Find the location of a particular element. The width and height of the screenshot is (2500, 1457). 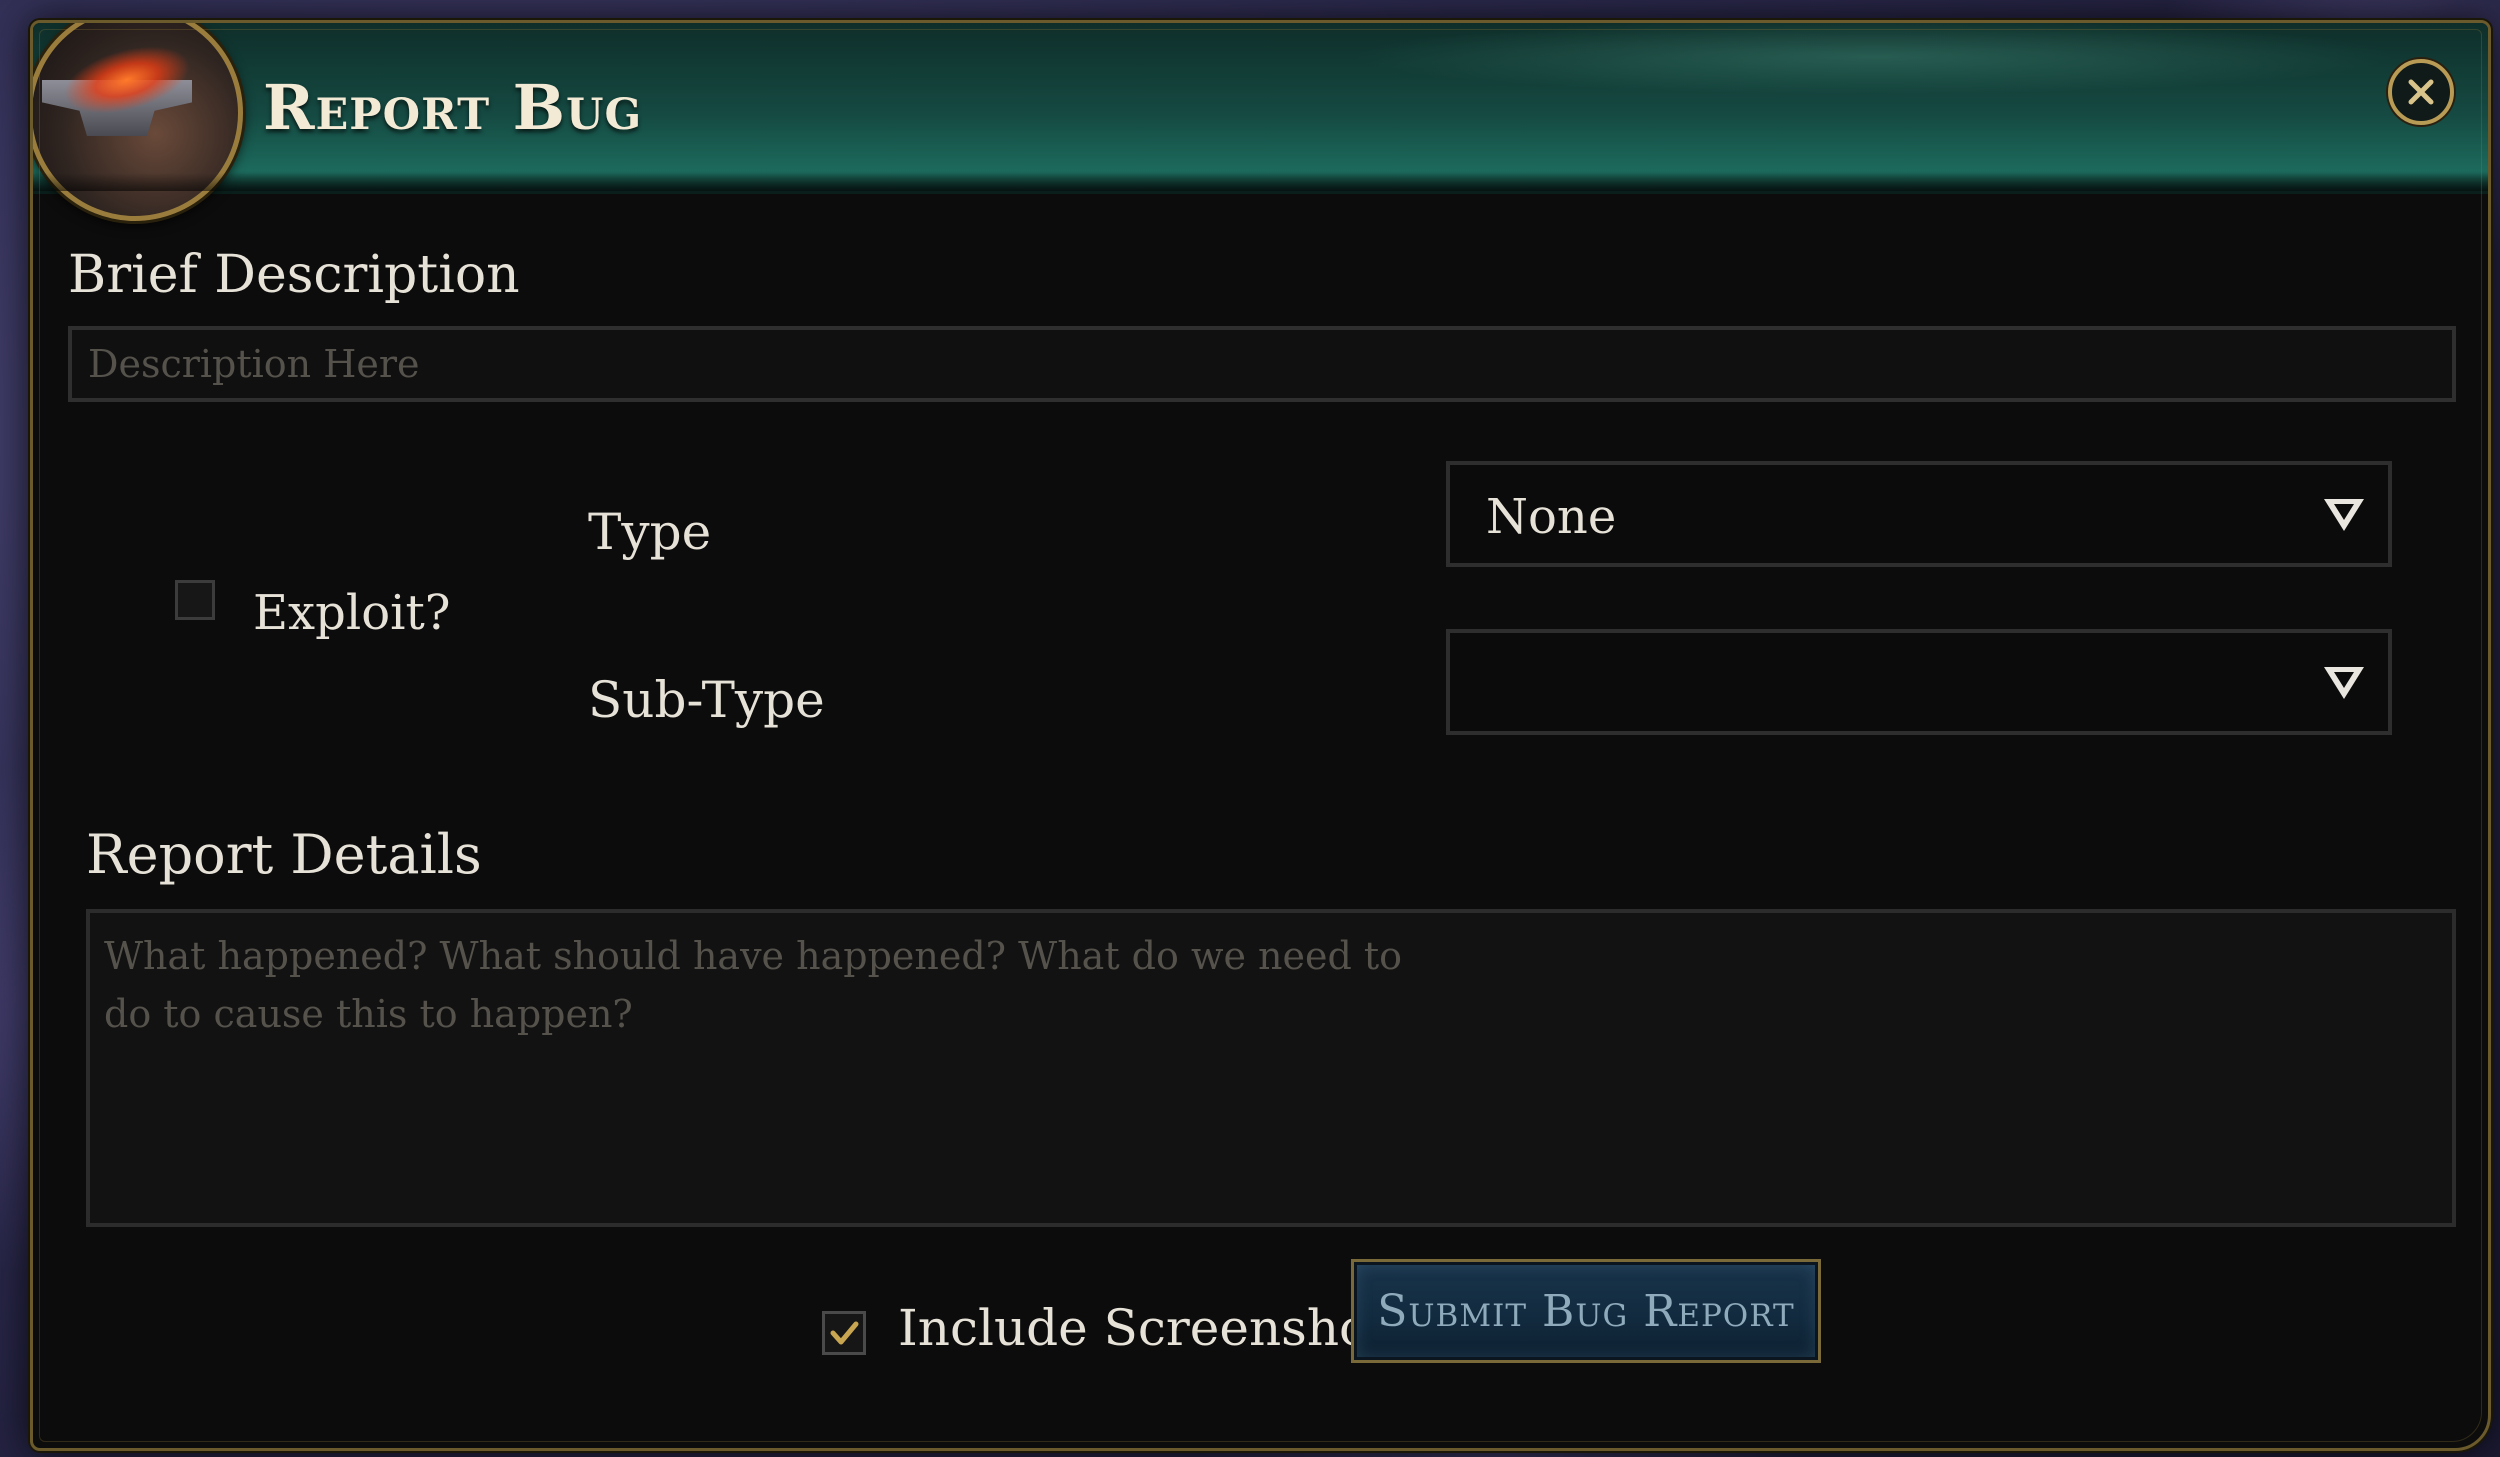

report-details-label: Report Details is located at coordinates (284, 854).